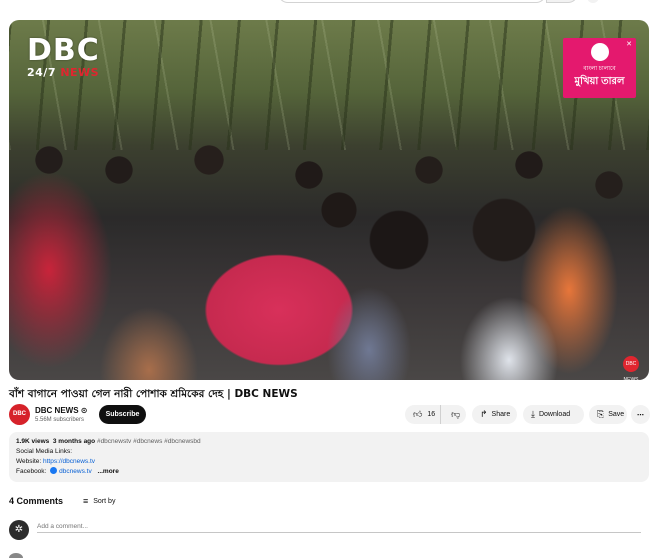  I want to click on ad-logo, so click(599, 52).